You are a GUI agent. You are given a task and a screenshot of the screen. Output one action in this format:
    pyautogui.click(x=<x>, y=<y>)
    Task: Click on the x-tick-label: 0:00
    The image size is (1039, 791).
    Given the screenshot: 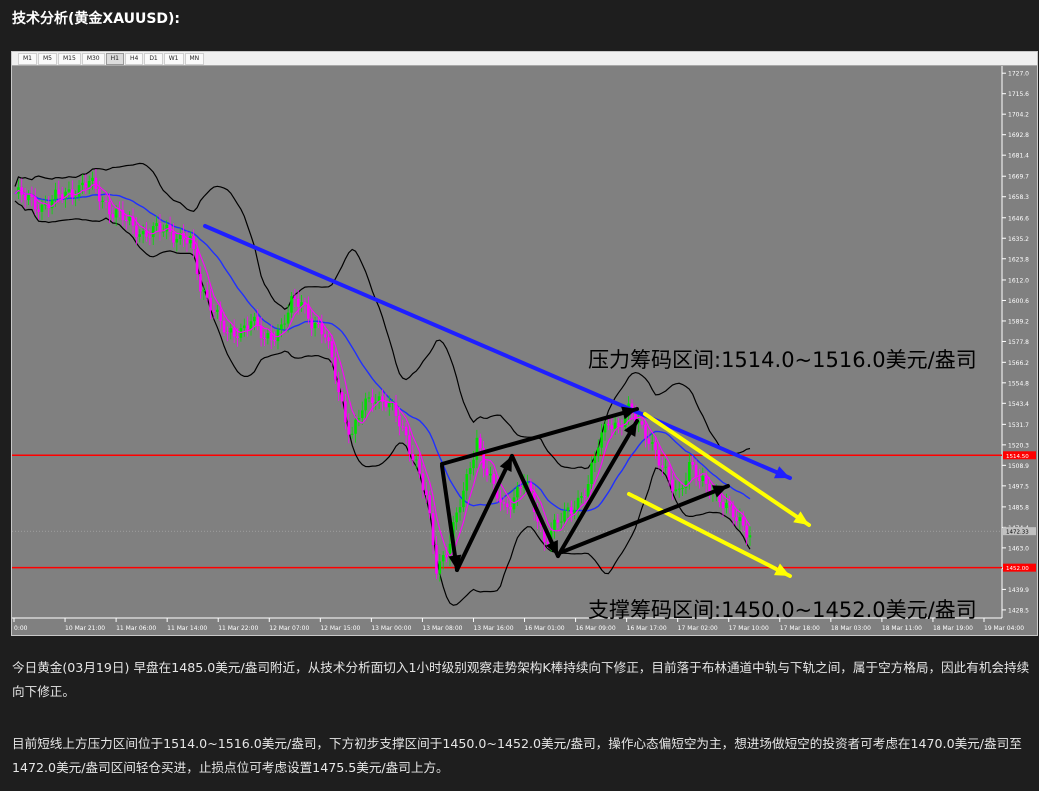 What is the action you would take?
    pyautogui.click(x=21, y=628)
    